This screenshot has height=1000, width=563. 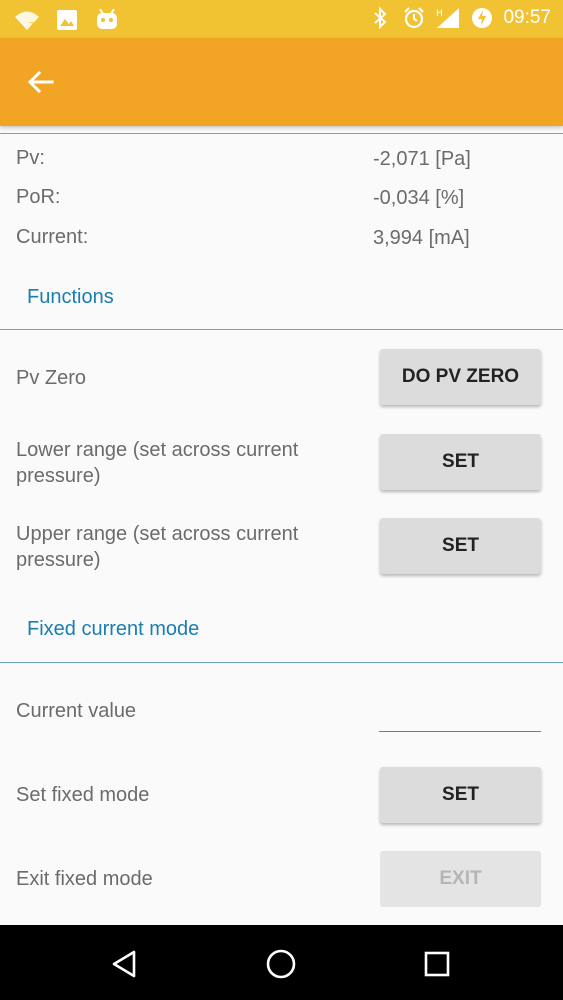 I want to click on set-fixed-mode-label: Set fixed mode, so click(x=83, y=795).